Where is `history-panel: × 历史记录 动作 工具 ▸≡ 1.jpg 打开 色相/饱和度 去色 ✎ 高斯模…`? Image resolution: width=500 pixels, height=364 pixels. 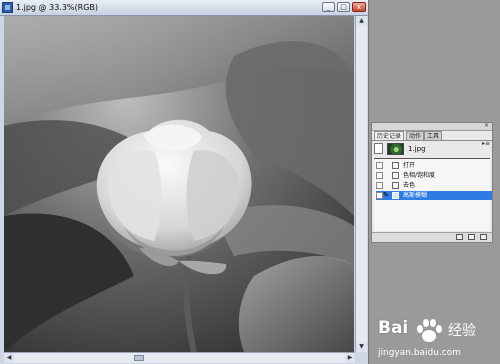
history-panel: × 历史记录 动作 工具 ▸≡ 1.jpg 打开 色相/饱和度 去色 ✎ 高斯模… is located at coordinates (432, 182).